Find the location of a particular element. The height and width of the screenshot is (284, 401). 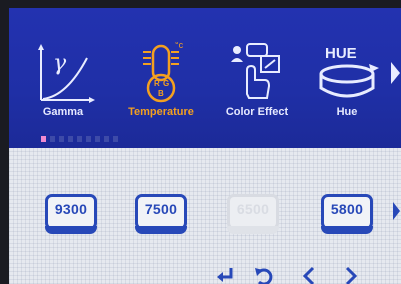

right-icon is located at coordinates (350, 275).